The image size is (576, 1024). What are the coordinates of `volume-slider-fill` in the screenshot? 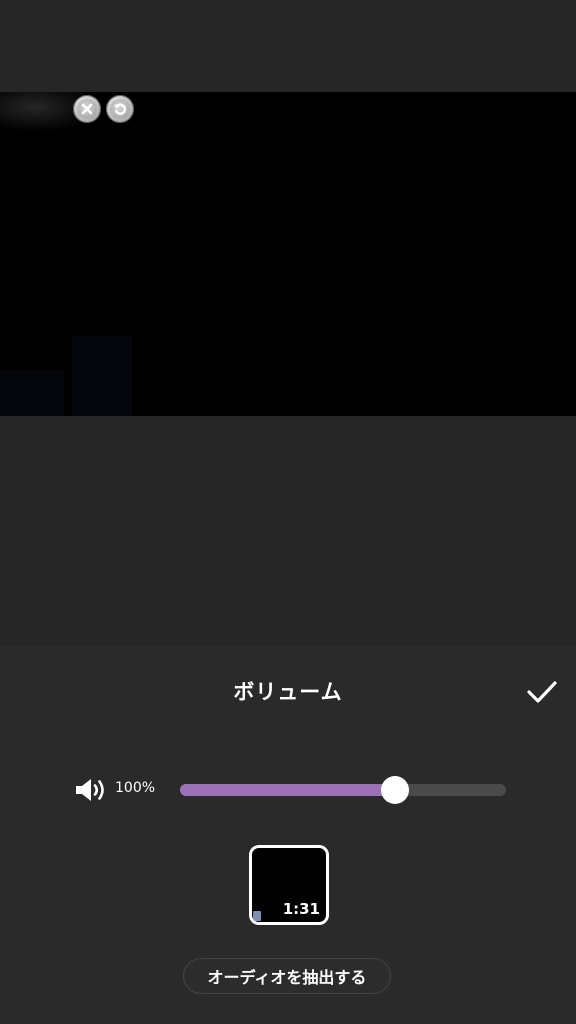 It's located at (288, 790).